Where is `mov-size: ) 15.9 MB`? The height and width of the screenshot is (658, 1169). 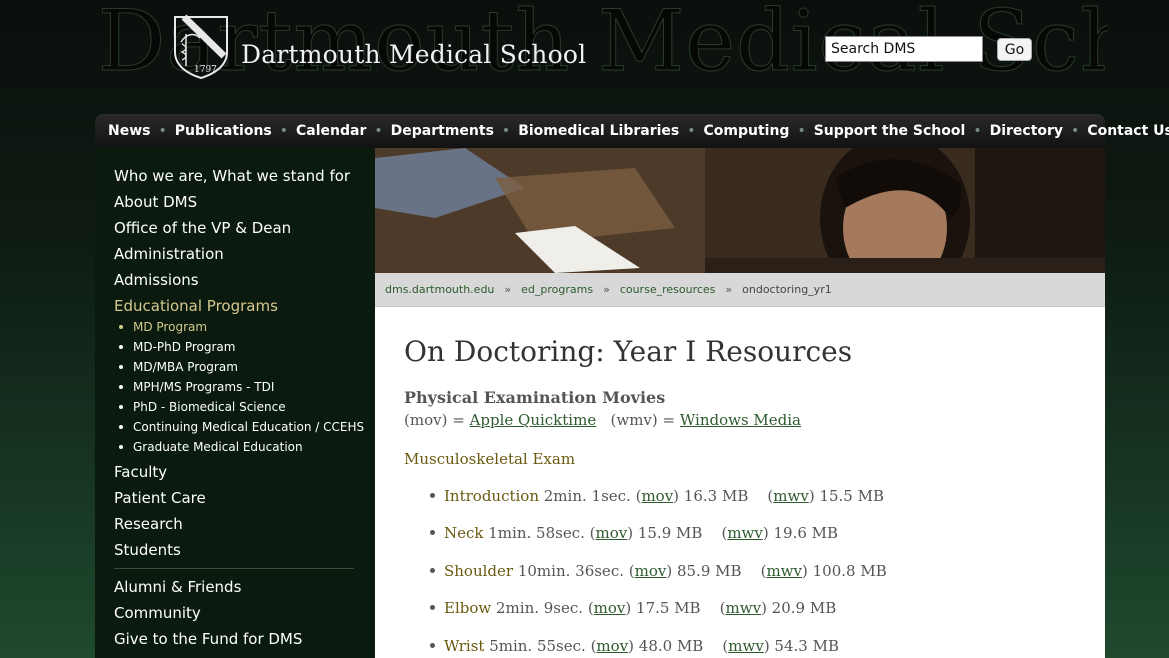
mov-size: ) 15.9 MB is located at coordinates (665, 533).